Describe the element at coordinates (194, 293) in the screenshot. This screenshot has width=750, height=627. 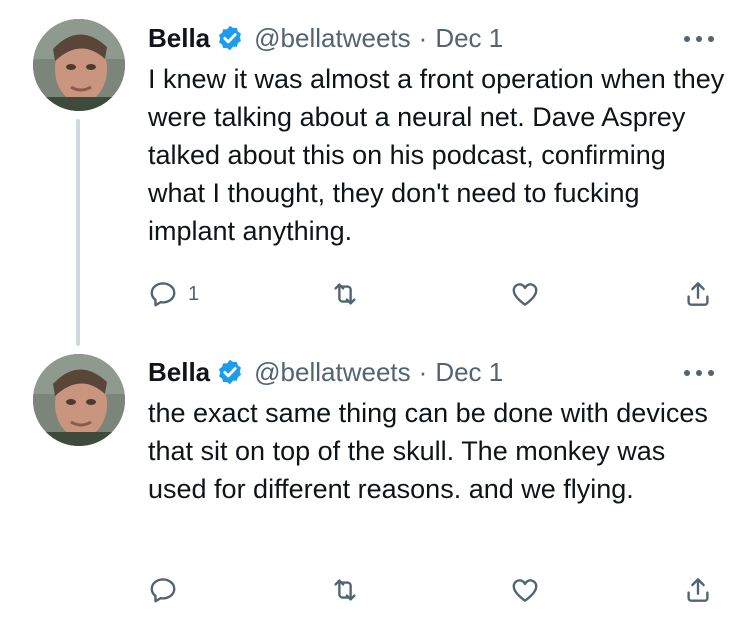
I see `reply-count: 1` at that location.